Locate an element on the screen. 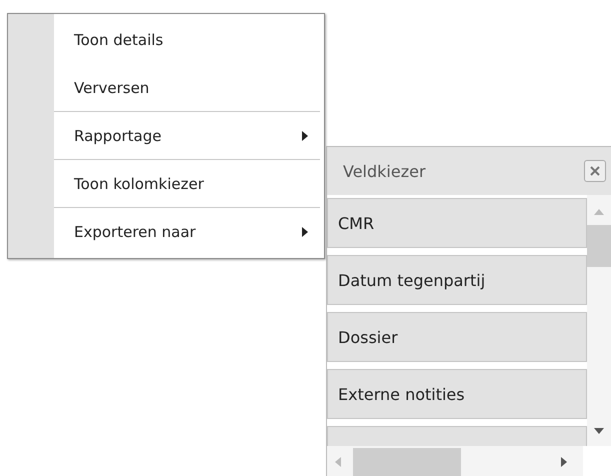  field-item: Datum tegenpartij is located at coordinates (457, 280).